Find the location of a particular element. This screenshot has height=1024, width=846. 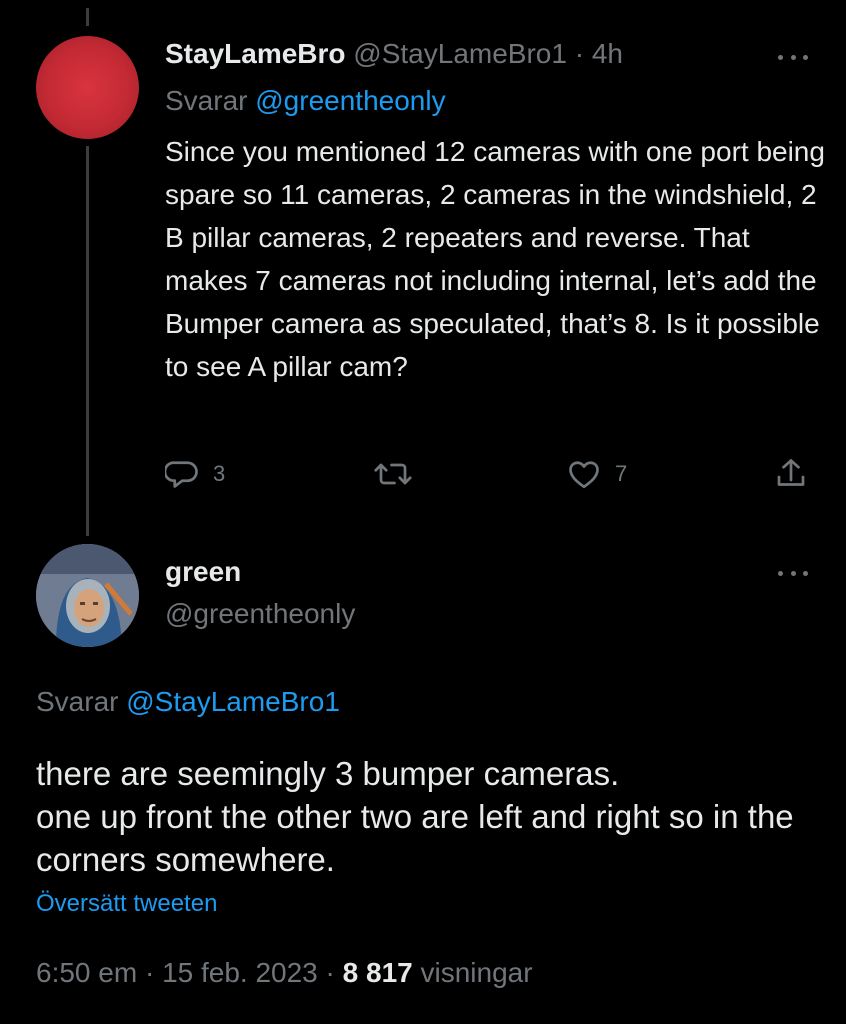

share-icon is located at coordinates (791, 474).